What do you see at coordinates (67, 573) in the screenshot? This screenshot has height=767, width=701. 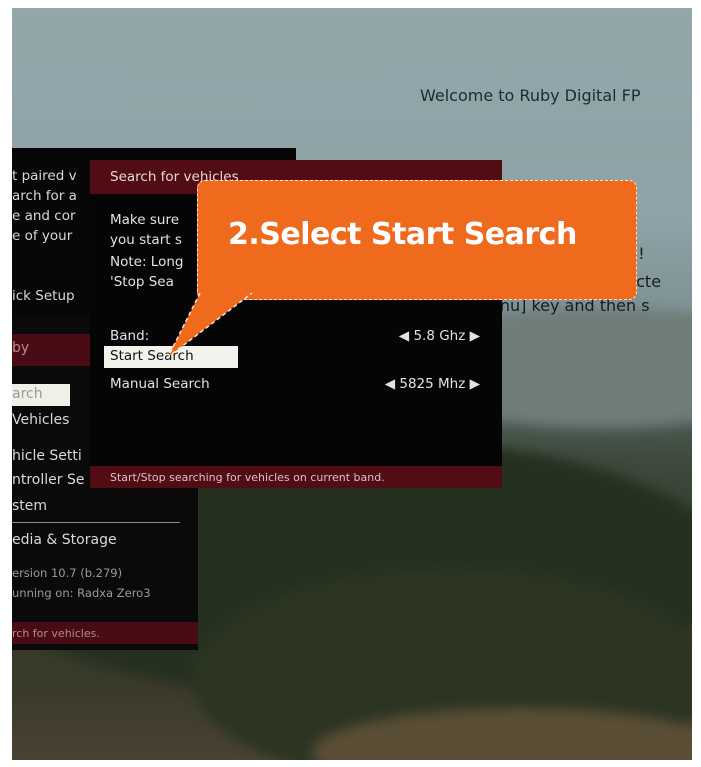 I see `version-text: ersion 10.7 (b.279)` at bounding box center [67, 573].